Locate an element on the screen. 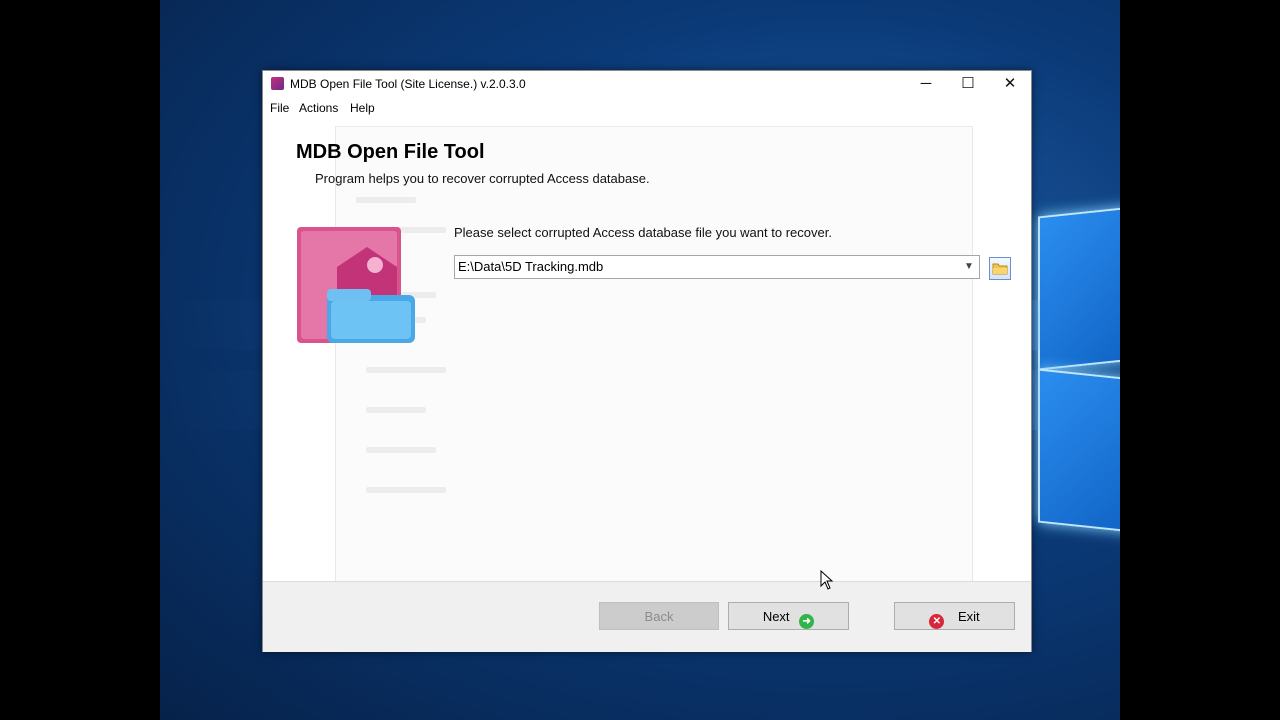  menu-bar: File Actions Help is located at coordinates (647, 108).